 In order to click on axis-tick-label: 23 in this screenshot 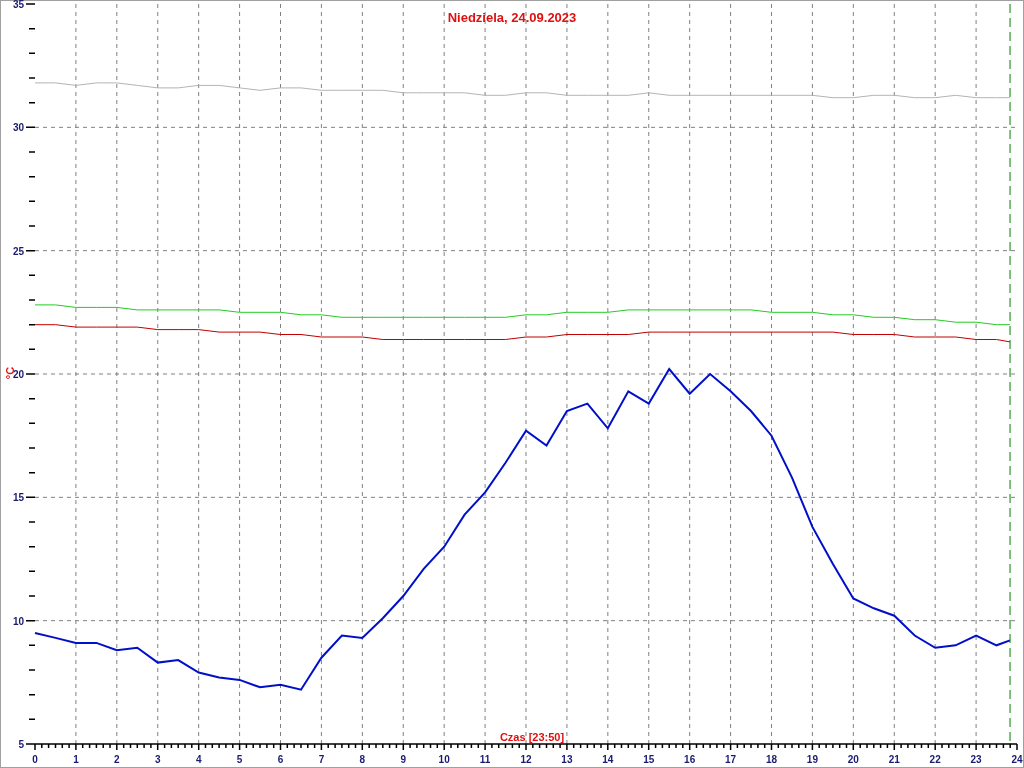, I will do `click(976, 759)`.